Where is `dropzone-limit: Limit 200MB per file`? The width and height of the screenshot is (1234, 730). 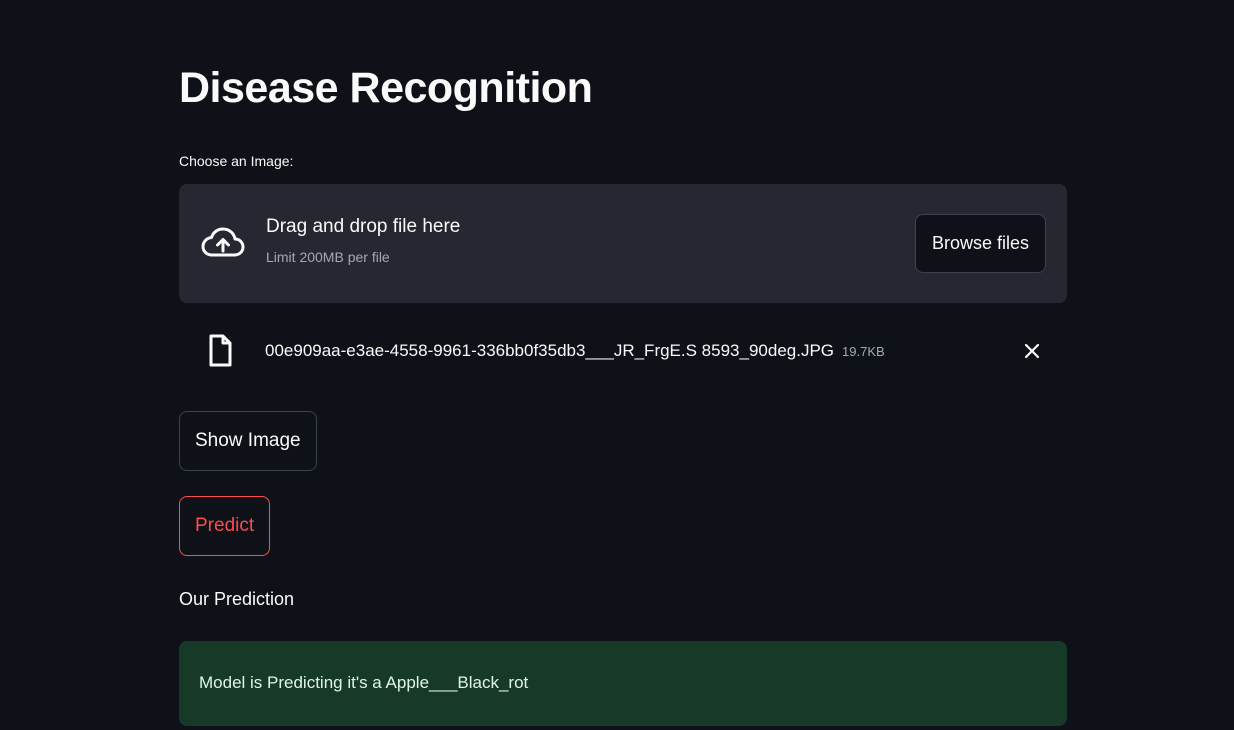 dropzone-limit: Limit 200MB per file is located at coordinates (328, 257).